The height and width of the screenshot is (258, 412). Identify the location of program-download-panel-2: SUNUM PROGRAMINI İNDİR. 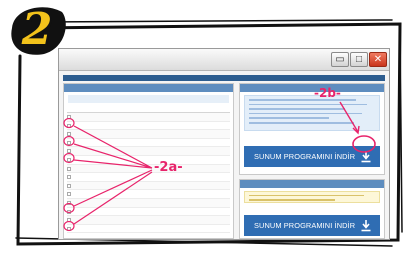
(312, 209).